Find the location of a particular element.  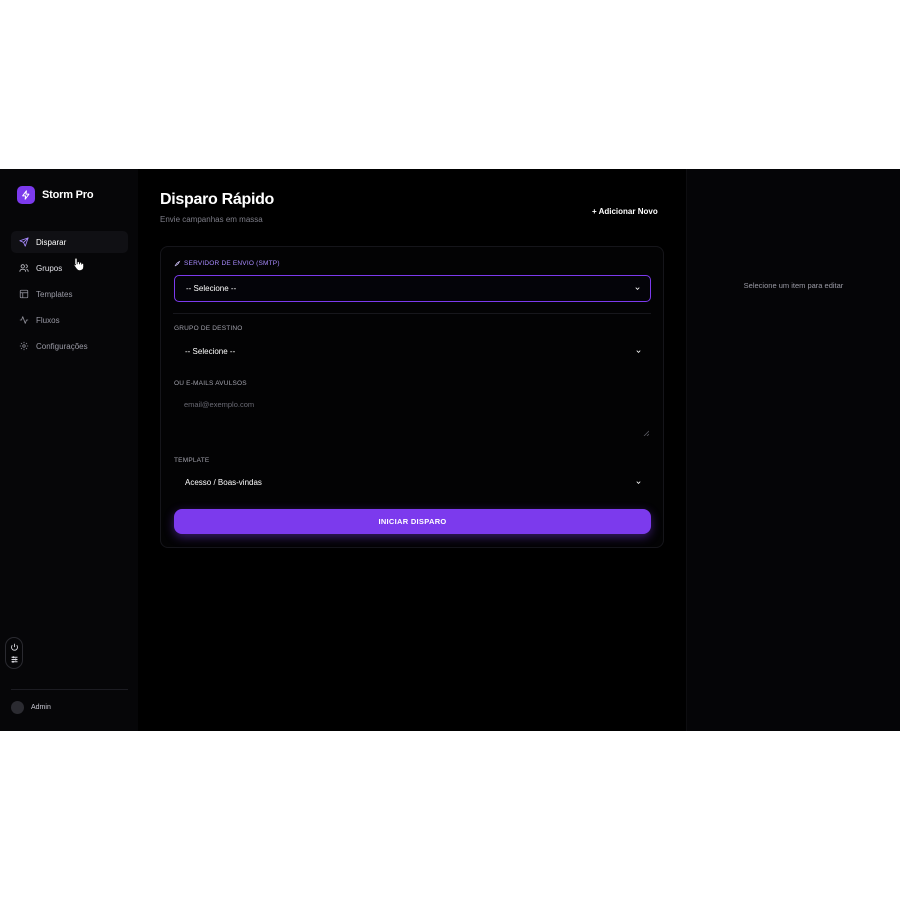

user-profile: Admin is located at coordinates (31, 707).